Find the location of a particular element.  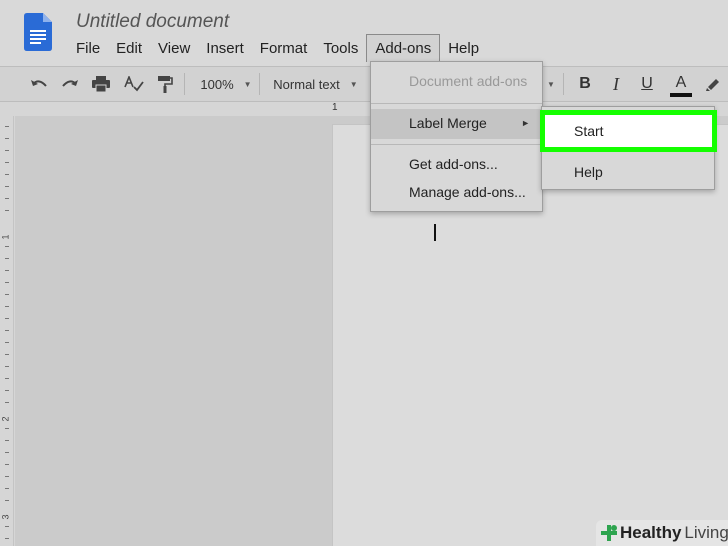

menu-item-label-merge: Label Merge ► is located at coordinates (456, 124).